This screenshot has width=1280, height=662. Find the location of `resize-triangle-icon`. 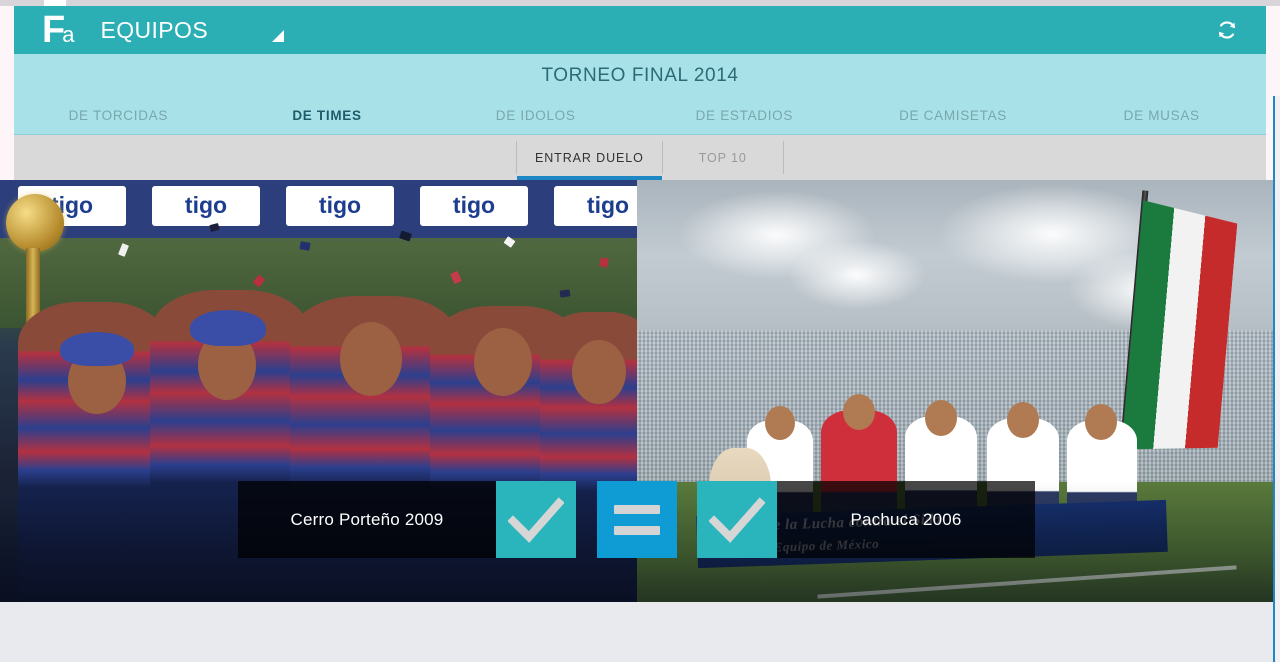

resize-triangle-icon is located at coordinates (278, 36).